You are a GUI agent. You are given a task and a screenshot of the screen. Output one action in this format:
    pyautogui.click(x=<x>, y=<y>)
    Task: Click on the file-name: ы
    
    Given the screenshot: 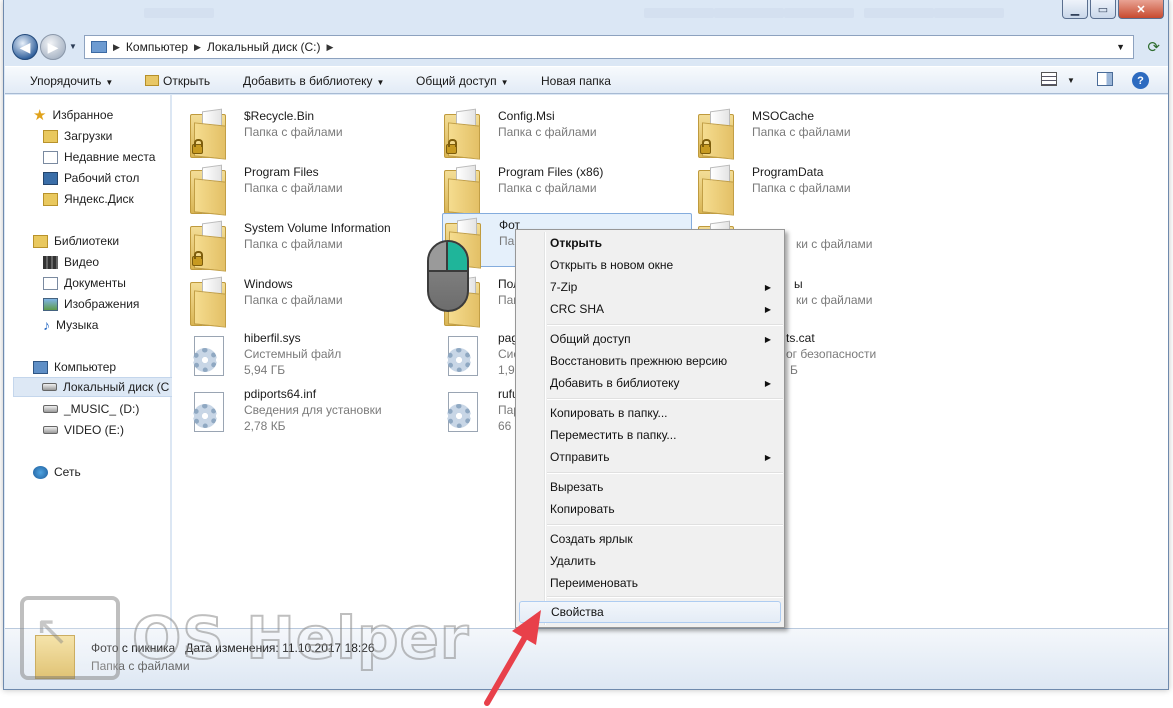 What is the action you would take?
    pyautogui.click(x=798, y=284)
    